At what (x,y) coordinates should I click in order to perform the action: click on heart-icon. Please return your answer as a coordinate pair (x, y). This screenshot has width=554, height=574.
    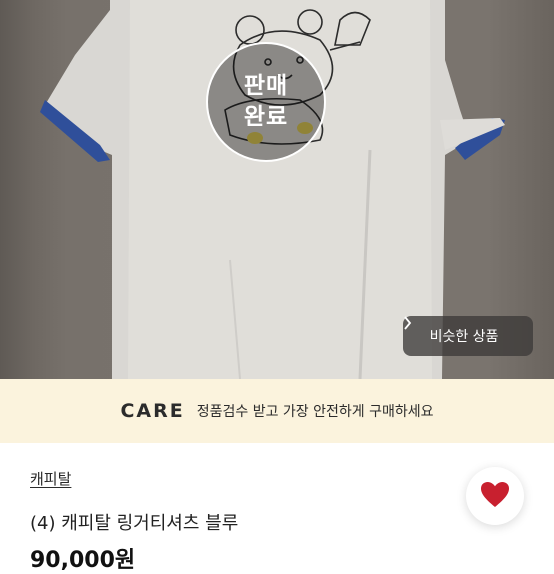
    Looking at the image, I should click on (495, 496).